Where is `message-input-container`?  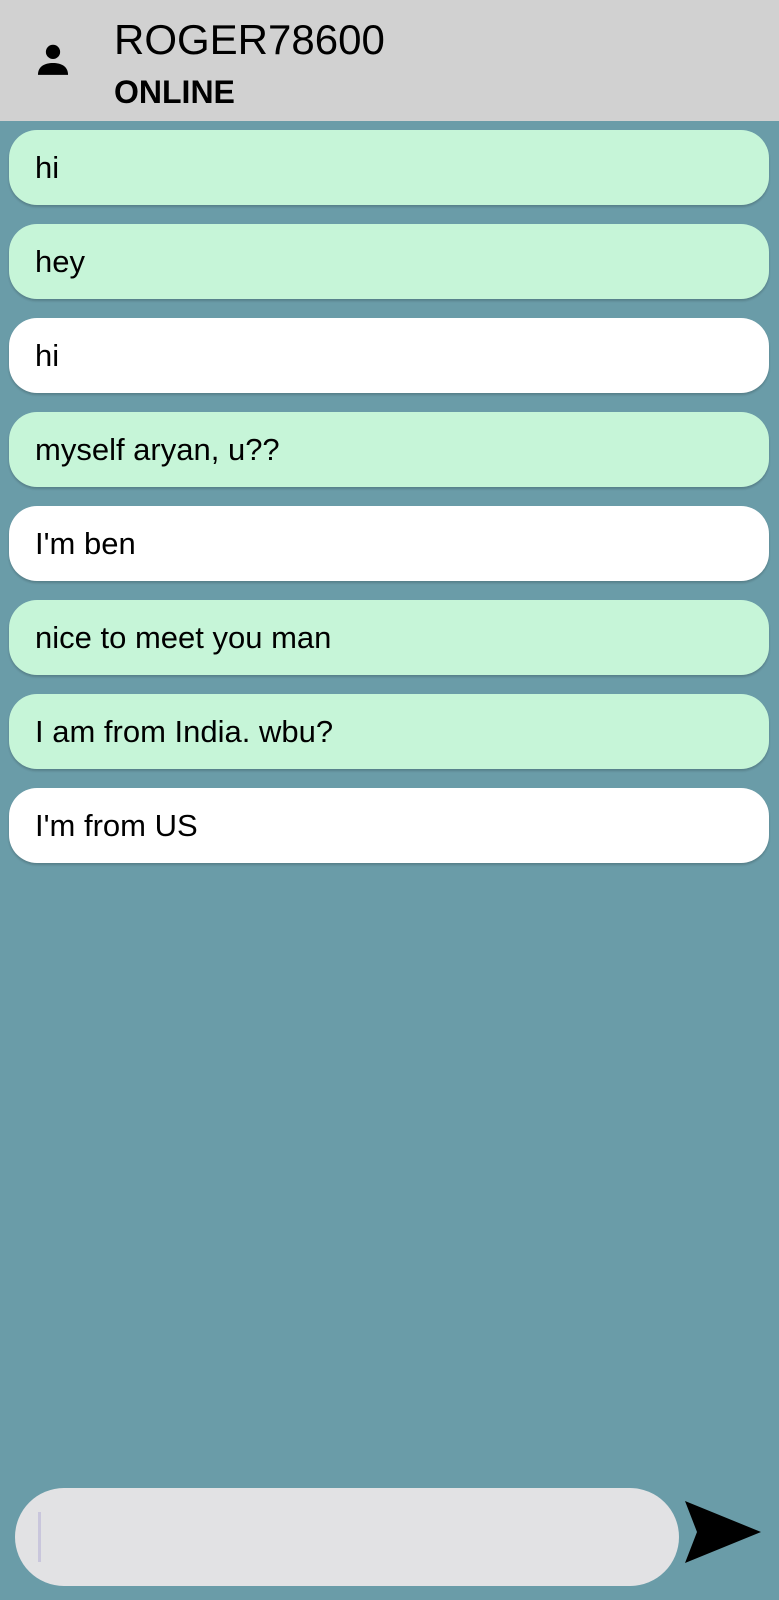 message-input-container is located at coordinates (347, 1537).